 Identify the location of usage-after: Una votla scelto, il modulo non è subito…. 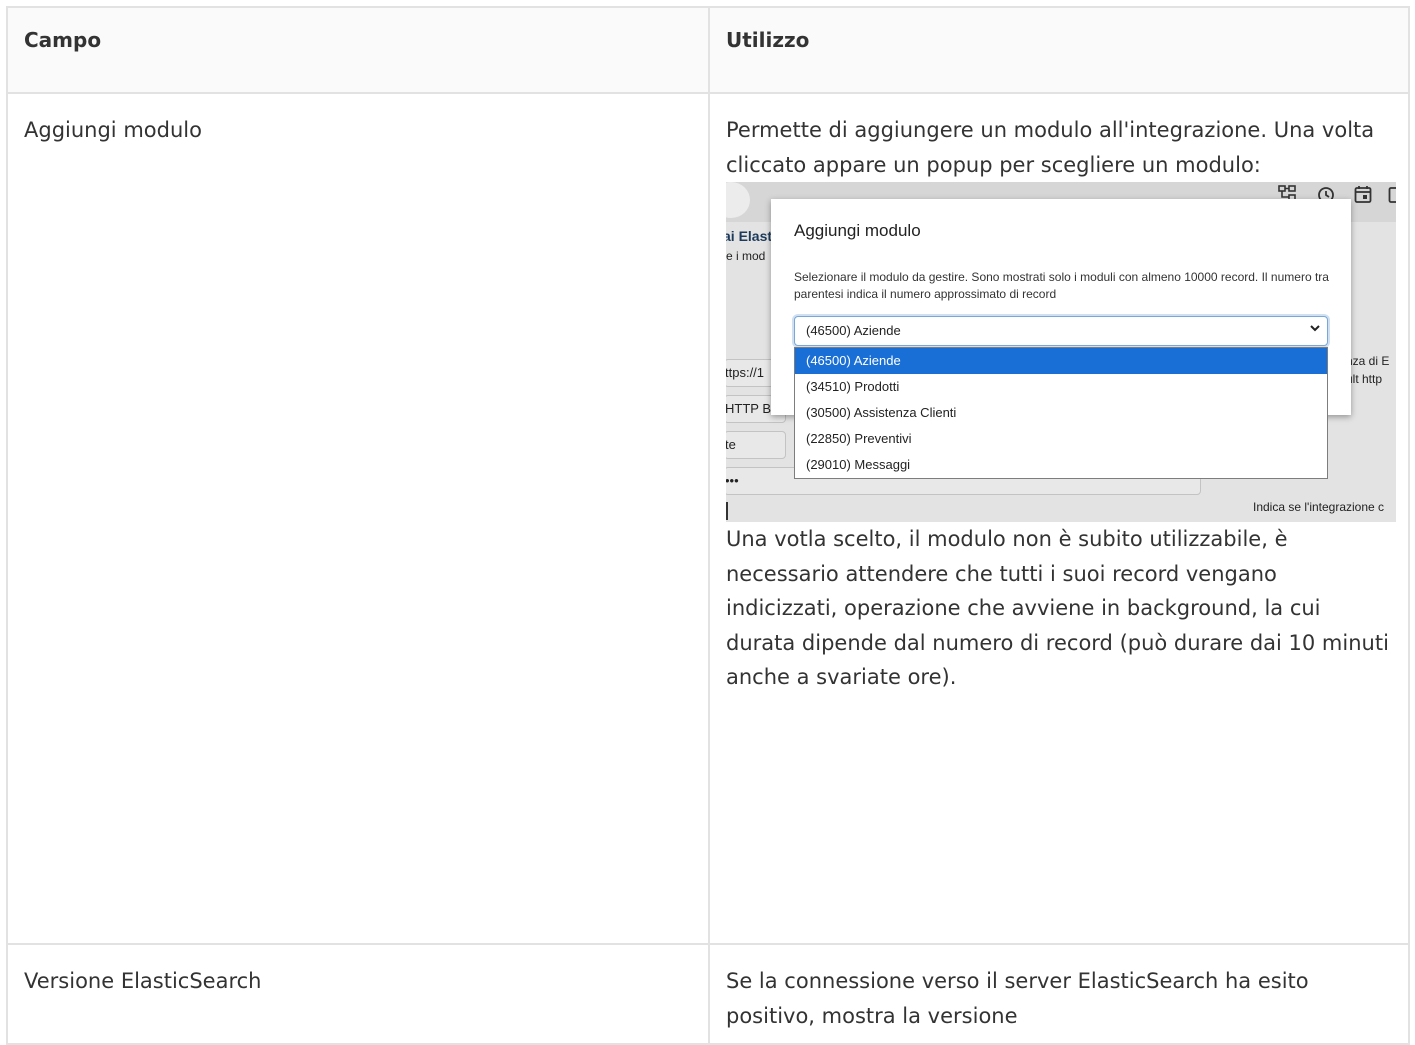
(1057, 608).